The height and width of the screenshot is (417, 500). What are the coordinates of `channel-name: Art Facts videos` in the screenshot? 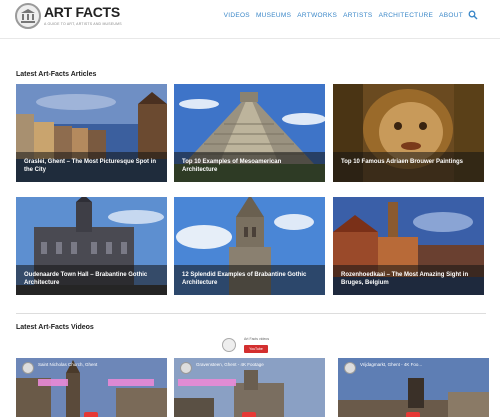 It's located at (257, 339).